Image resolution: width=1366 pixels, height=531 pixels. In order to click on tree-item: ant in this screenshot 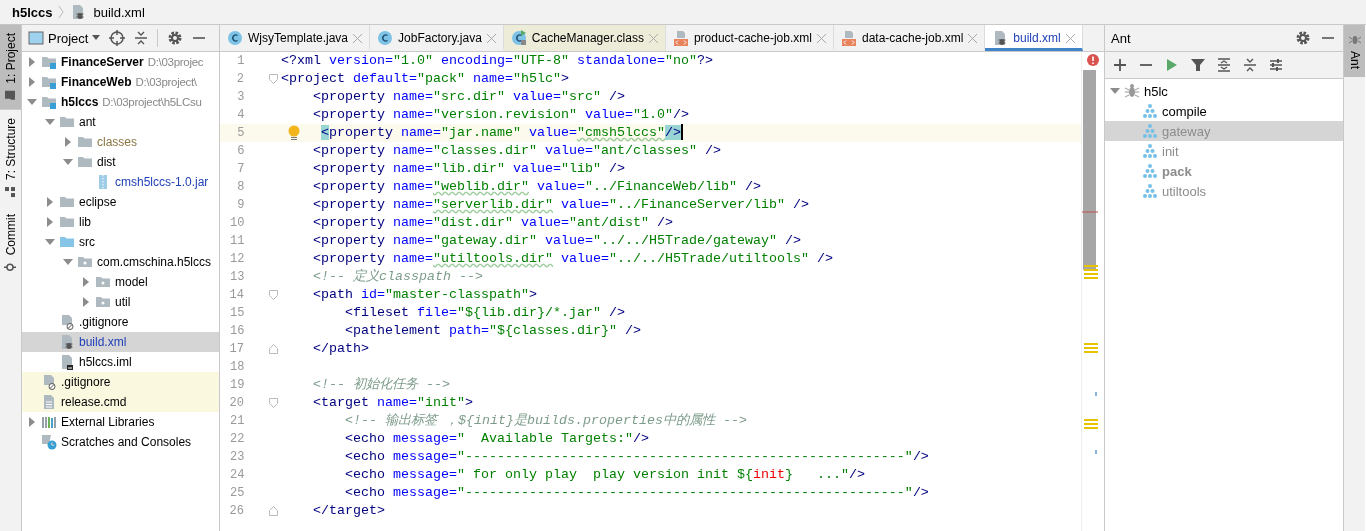, I will do `click(120, 122)`.